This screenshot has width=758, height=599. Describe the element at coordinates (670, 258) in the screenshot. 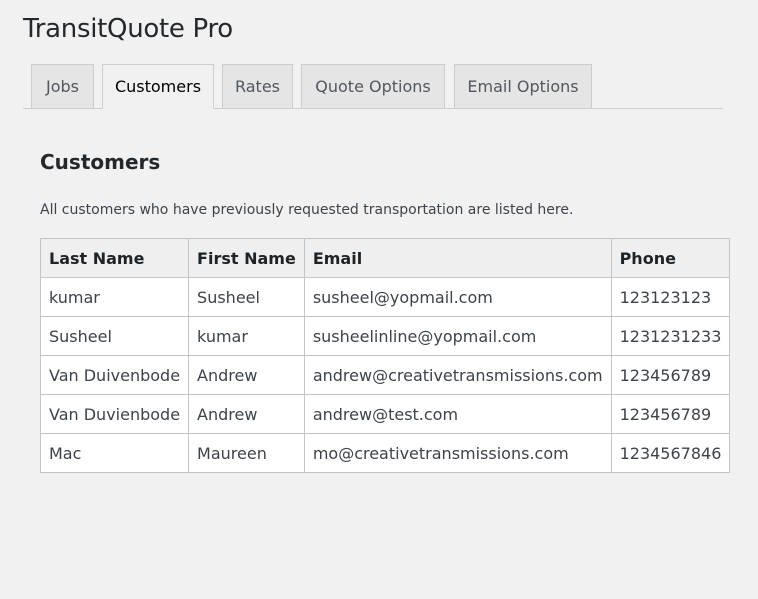

I see `column-header-phone: Phone` at that location.